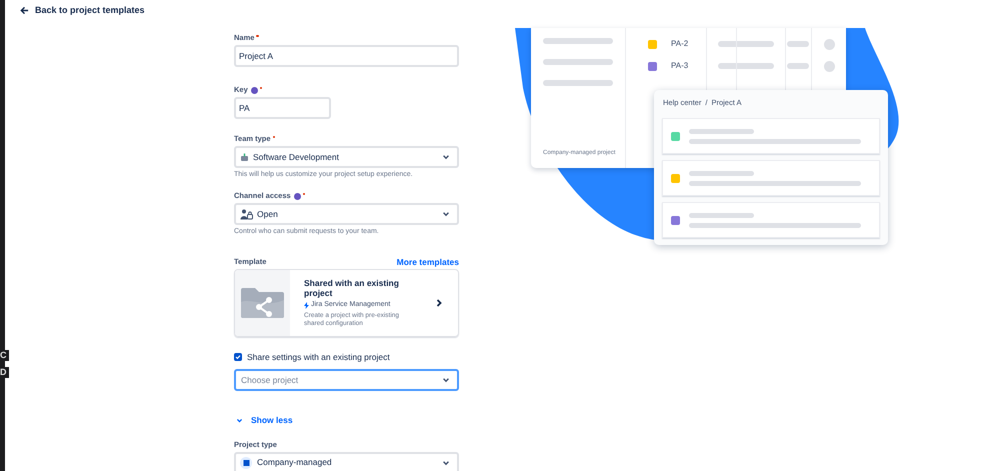 This screenshot has width=998, height=471. I want to click on back-link: Back to project templates, so click(82, 10).